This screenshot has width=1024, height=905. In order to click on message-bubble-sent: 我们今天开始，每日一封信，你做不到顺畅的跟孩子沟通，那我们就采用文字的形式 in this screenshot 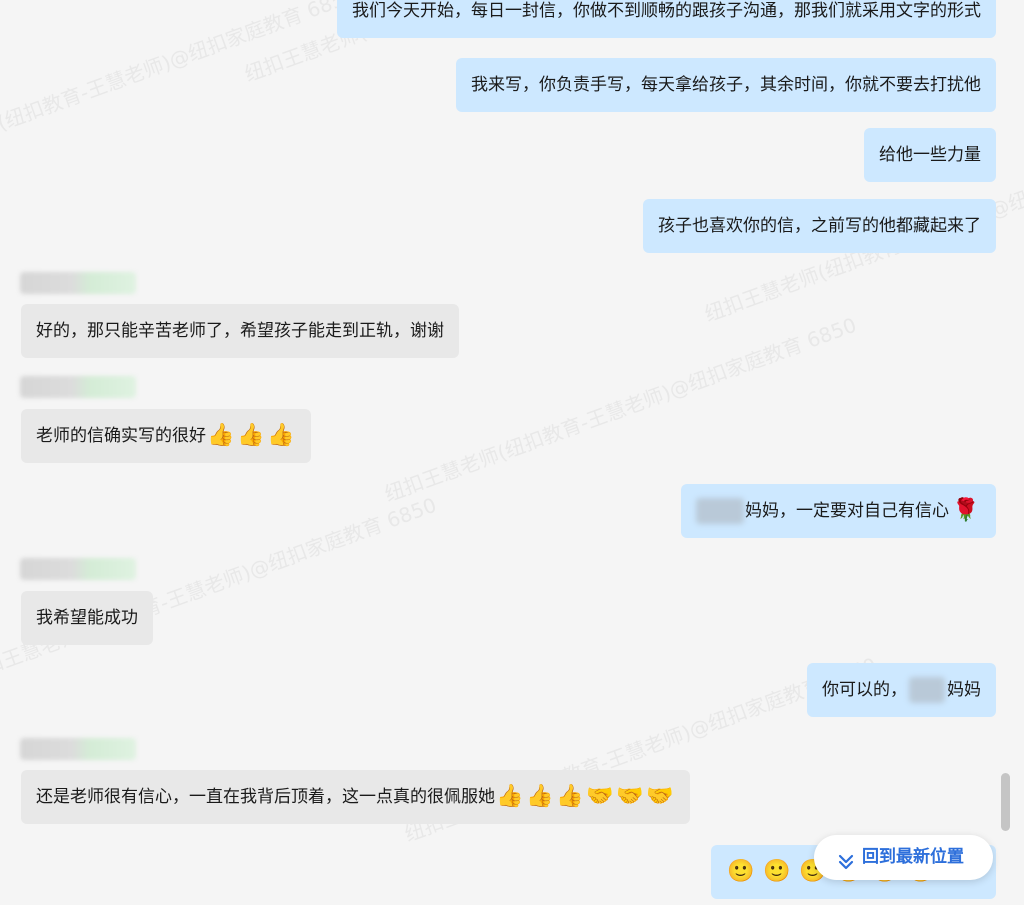, I will do `click(666, 19)`.